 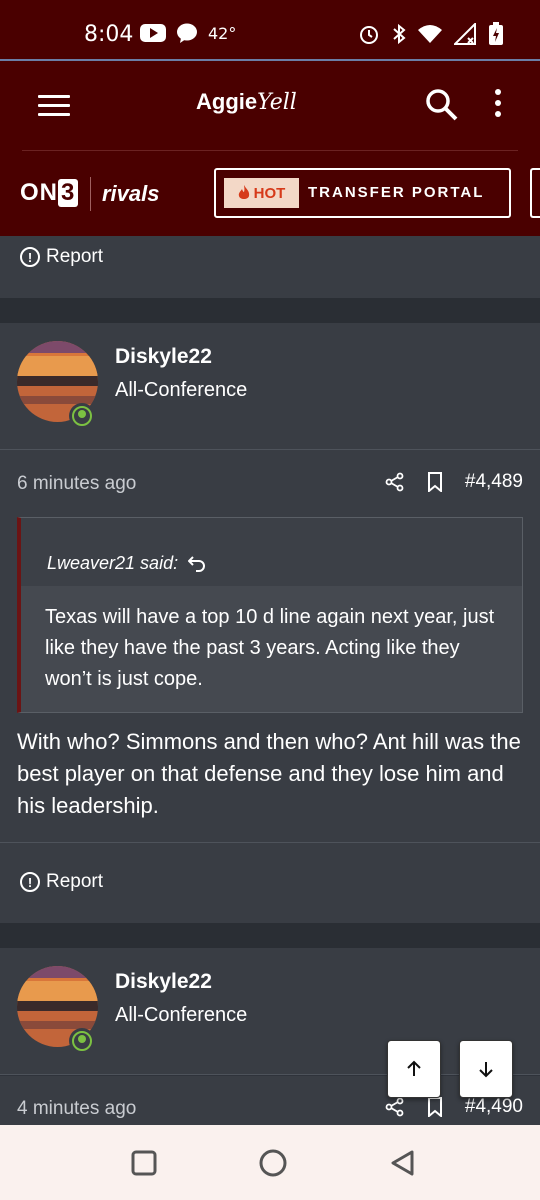 I want to click on status-temperature: 42°, so click(x=222, y=33).